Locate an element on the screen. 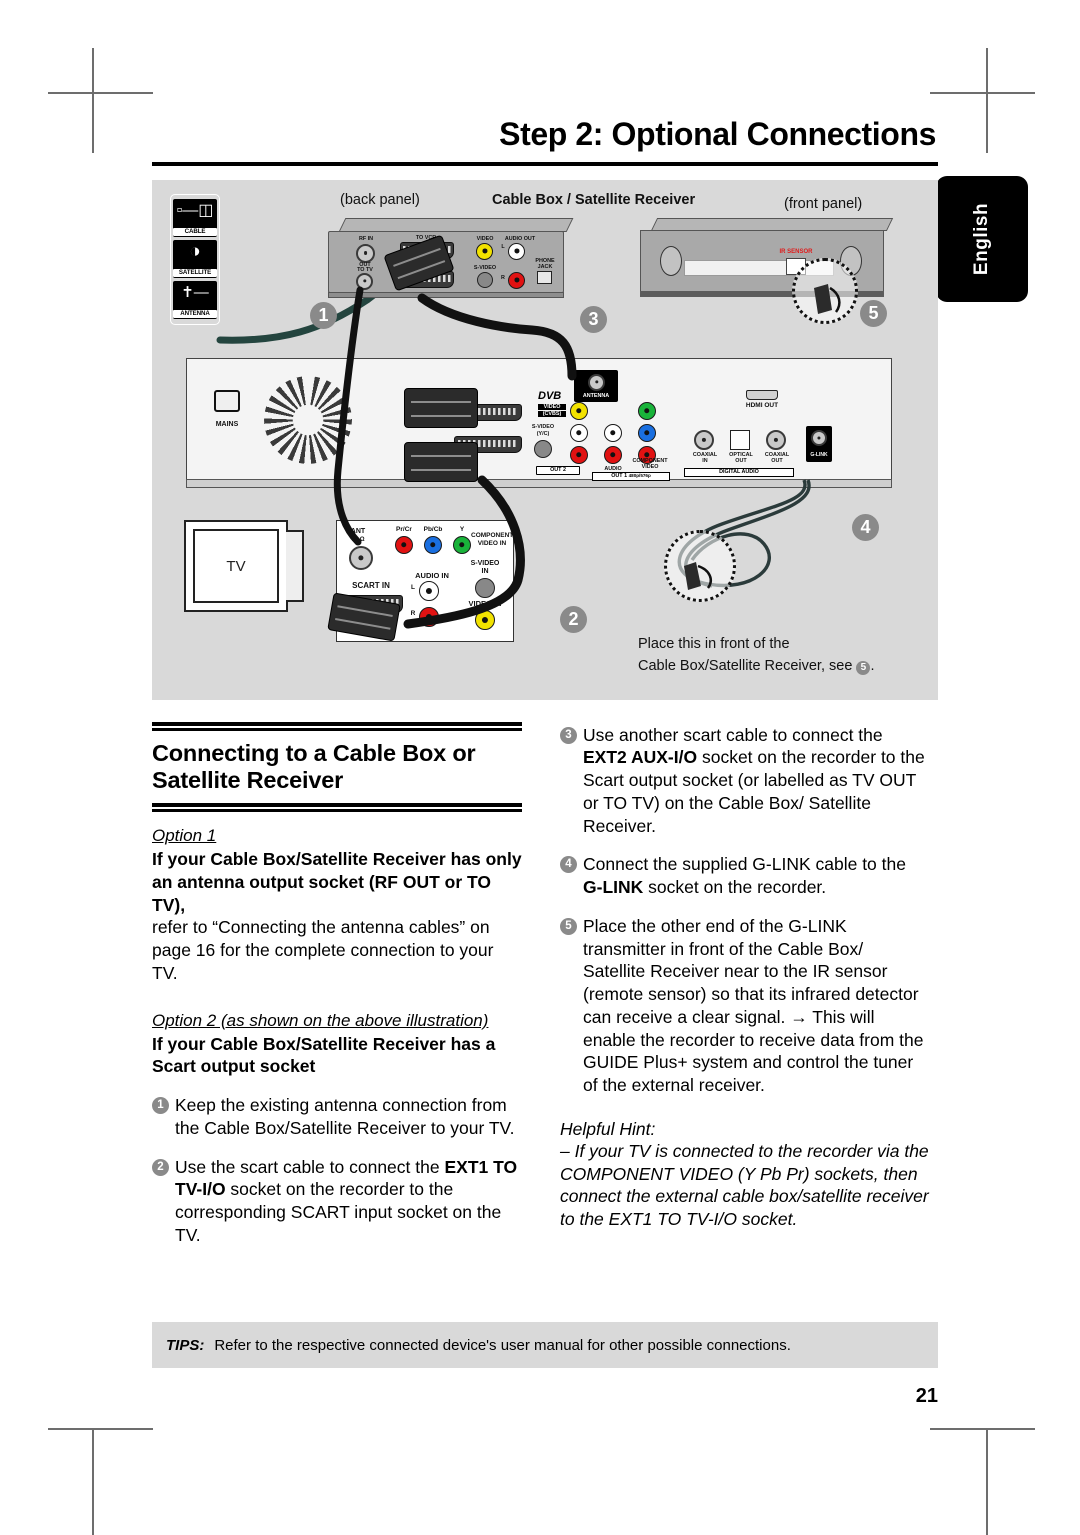 The image size is (1080, 1535). cable-icon: ▫—◫ CABLE is located at coordinates (195, 217).